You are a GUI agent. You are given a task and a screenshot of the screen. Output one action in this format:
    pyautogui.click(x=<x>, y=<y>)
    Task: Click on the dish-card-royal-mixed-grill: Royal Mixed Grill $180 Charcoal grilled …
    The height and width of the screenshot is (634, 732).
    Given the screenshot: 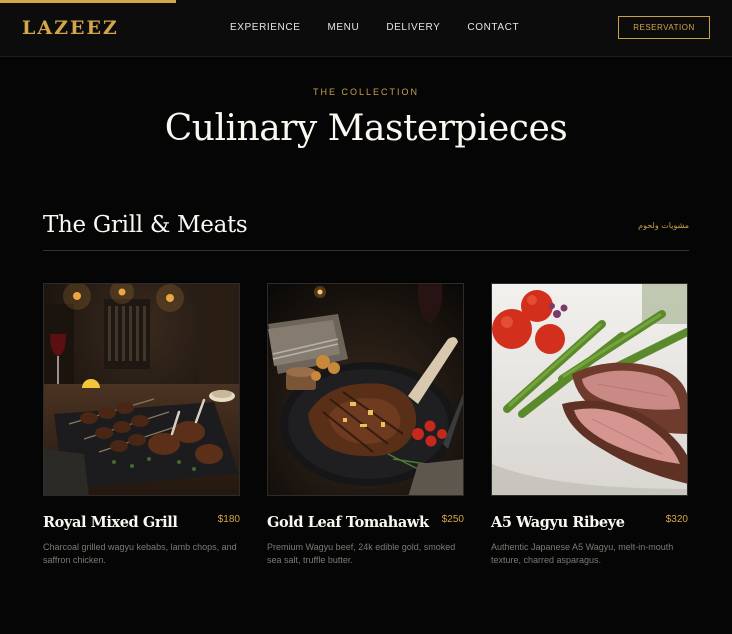 What is the action you would take?
    pyautogui.click(x=141, y=433)
    